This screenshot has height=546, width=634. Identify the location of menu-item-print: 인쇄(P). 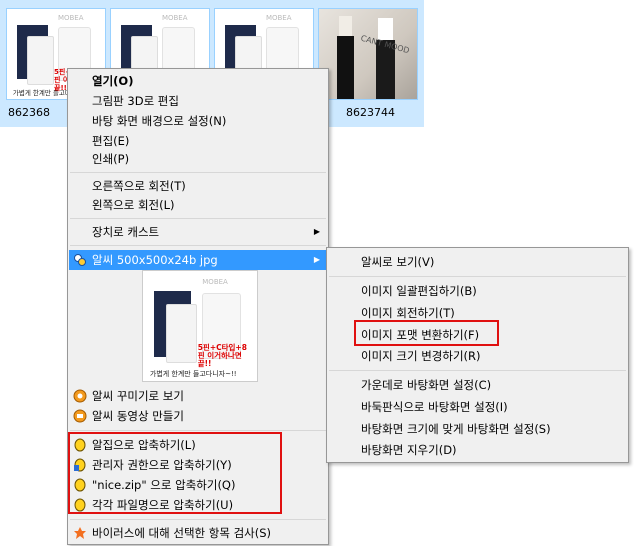
(110, 159).